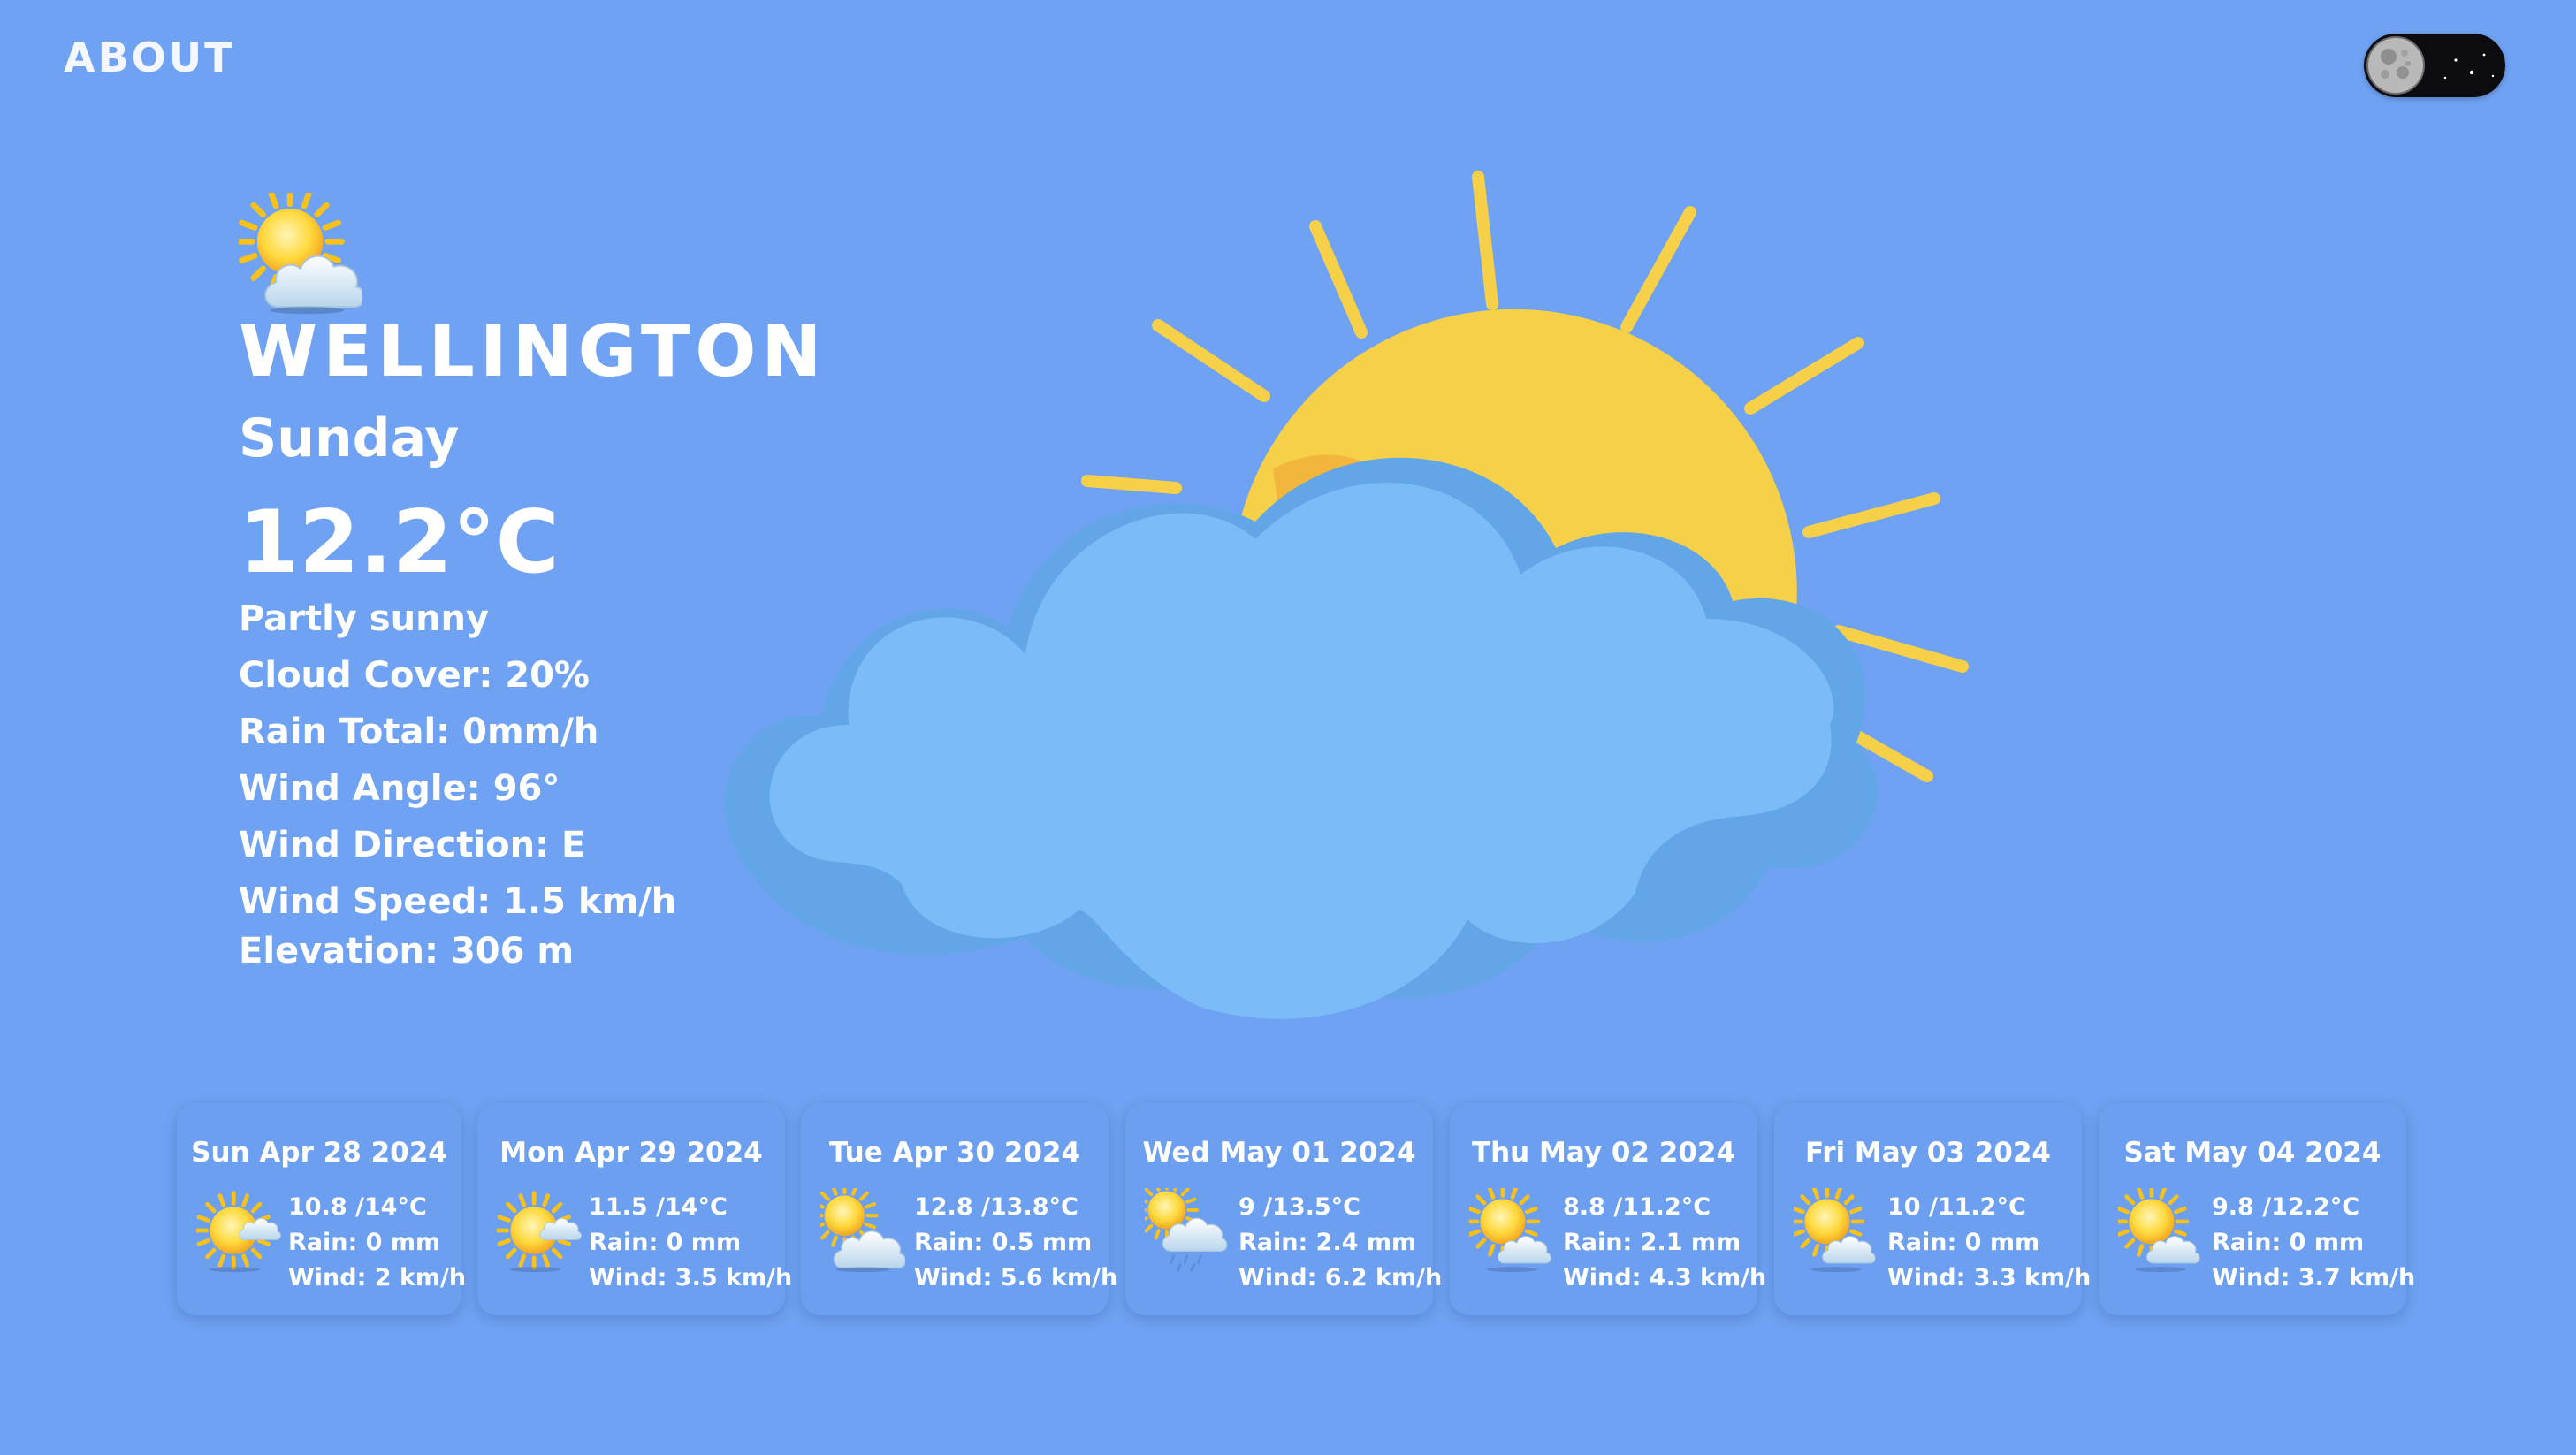  Describe the element at coordinates (1989, 1277) in the screenshot. I see `forecast-wind: Wind: 3.3 km/h` at that location.